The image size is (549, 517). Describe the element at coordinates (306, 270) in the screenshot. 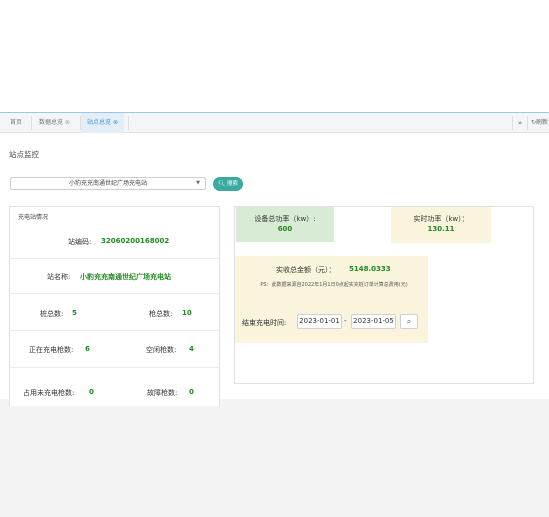

I see `revenue-amount-label: 实收总金额（元）：` at that location.